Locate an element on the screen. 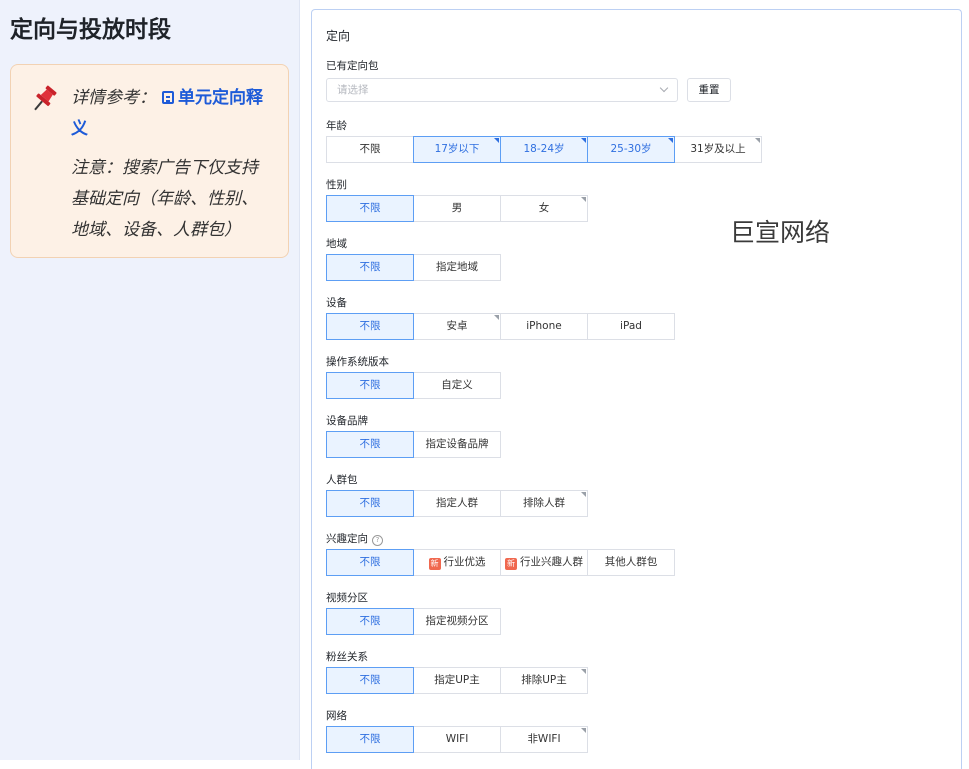 The image size is (969, 769). option-label: 女 is located at coordinates (544, 208).